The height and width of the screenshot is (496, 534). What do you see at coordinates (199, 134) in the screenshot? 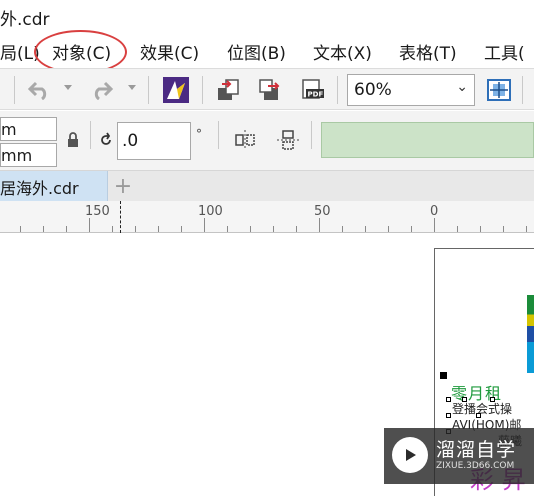
I see `degree-symbol: °` at bounding box center [199, 134].